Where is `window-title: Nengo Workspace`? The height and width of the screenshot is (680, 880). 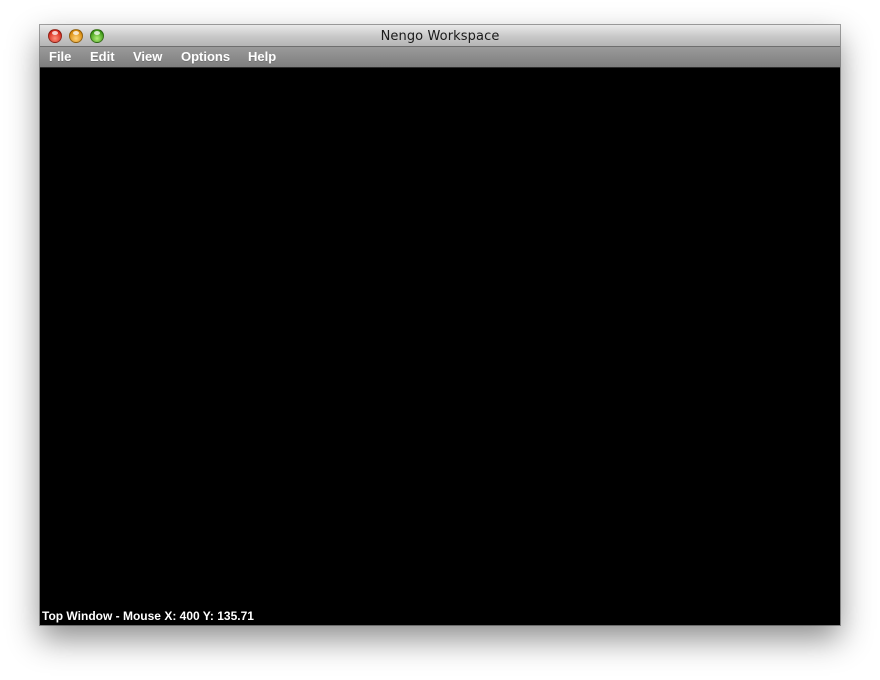 window-title: Nengo Workspace is located at coordinates (440, 36).